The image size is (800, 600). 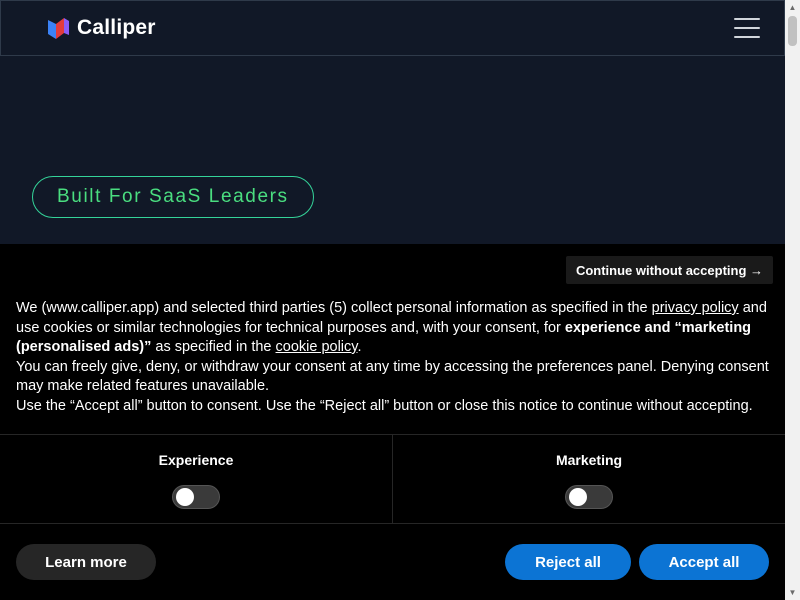 I want to click on accept-all-button: Accept all, so click(x=704, y=562).